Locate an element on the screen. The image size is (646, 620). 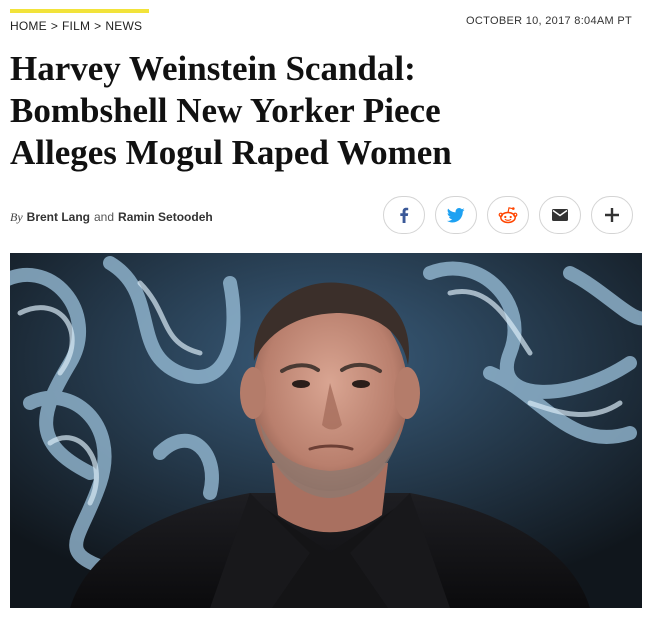
headline-line-1: Harvey Weinstein Scandal: is located at coordinates (213, 68).